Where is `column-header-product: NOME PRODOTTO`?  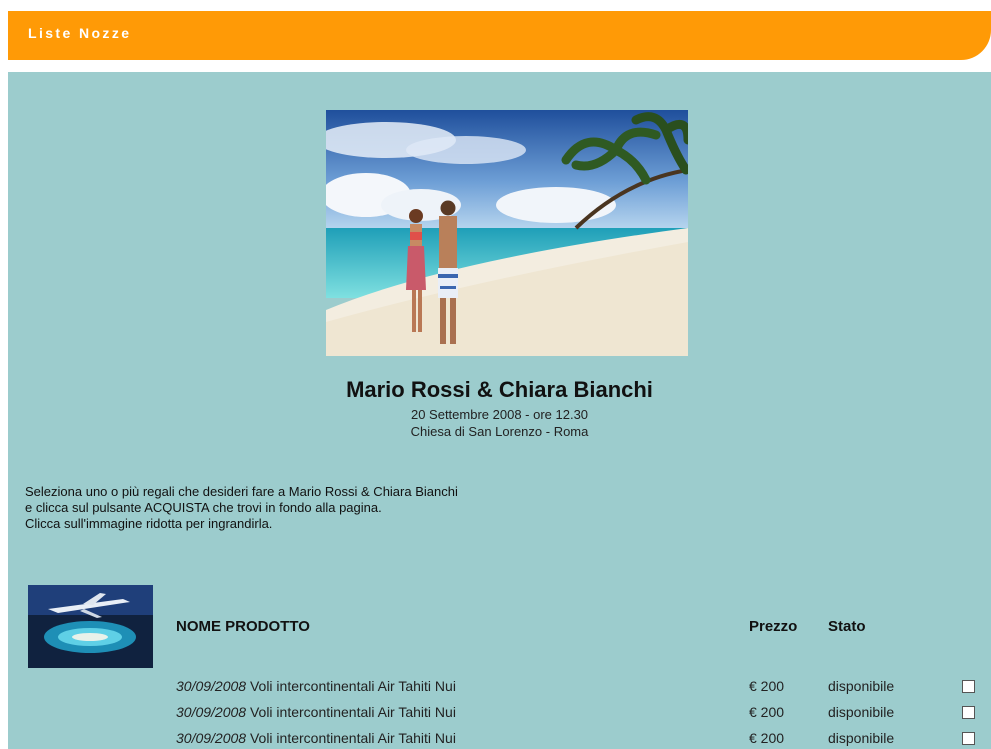
column-header-product: NOME PRODOTTO is located at coordinates (243, 626).